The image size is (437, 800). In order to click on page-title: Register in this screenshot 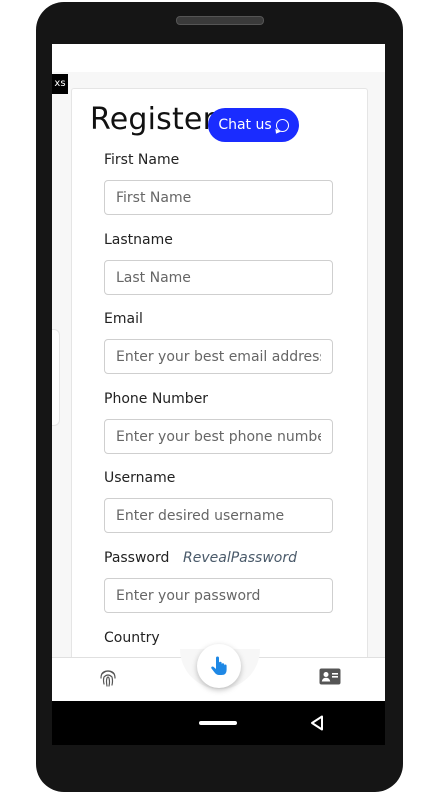, I will do `click(153, 119)`.